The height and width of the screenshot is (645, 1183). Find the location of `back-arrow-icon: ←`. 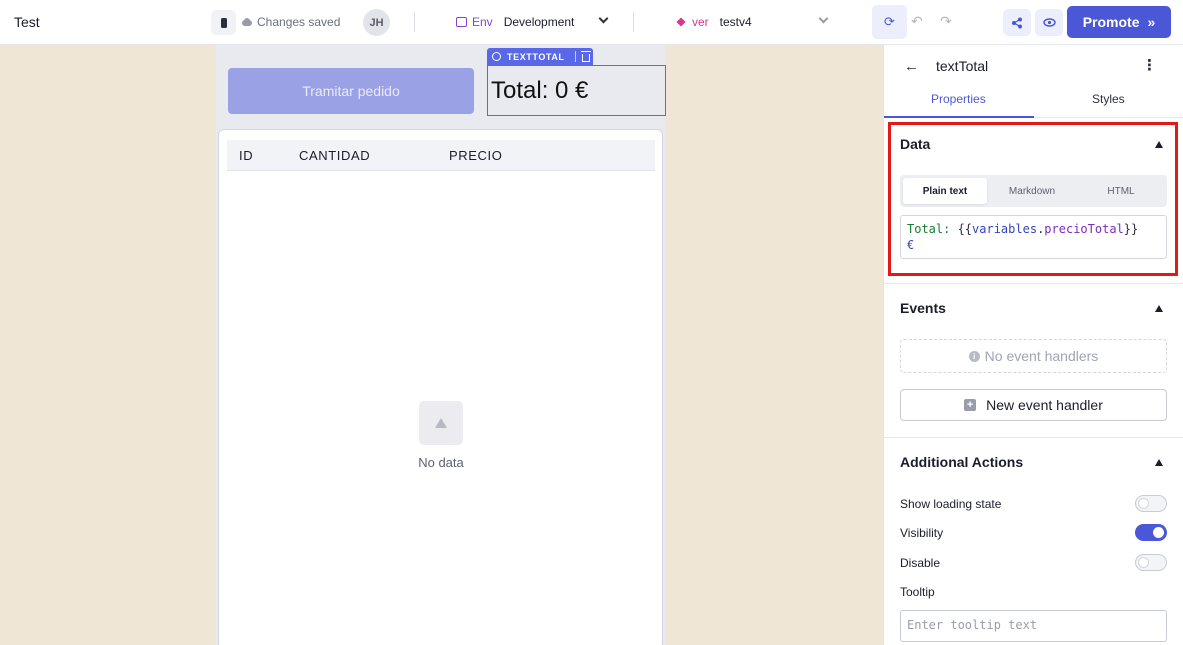

back-arrow-icon: ← is located at coordinates (911, 66).